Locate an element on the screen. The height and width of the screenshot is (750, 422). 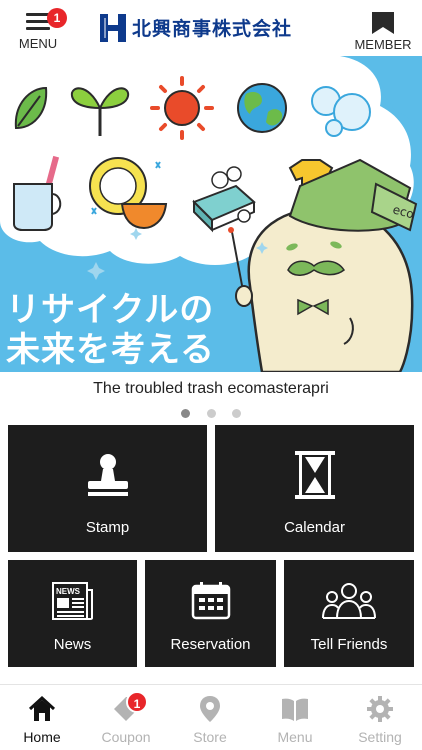
tab-setting: Setting is located at coordinates (380, 719).